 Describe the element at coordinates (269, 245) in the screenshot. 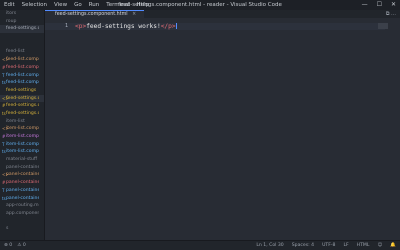

I see `cursor-position: Ln 1, Col 30` at that location.